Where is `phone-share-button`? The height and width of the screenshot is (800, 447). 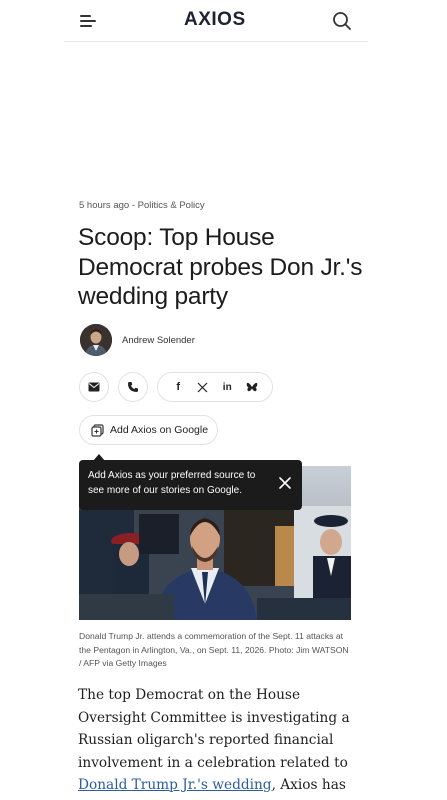 phone-share-button is located at coordinates (133, 387).